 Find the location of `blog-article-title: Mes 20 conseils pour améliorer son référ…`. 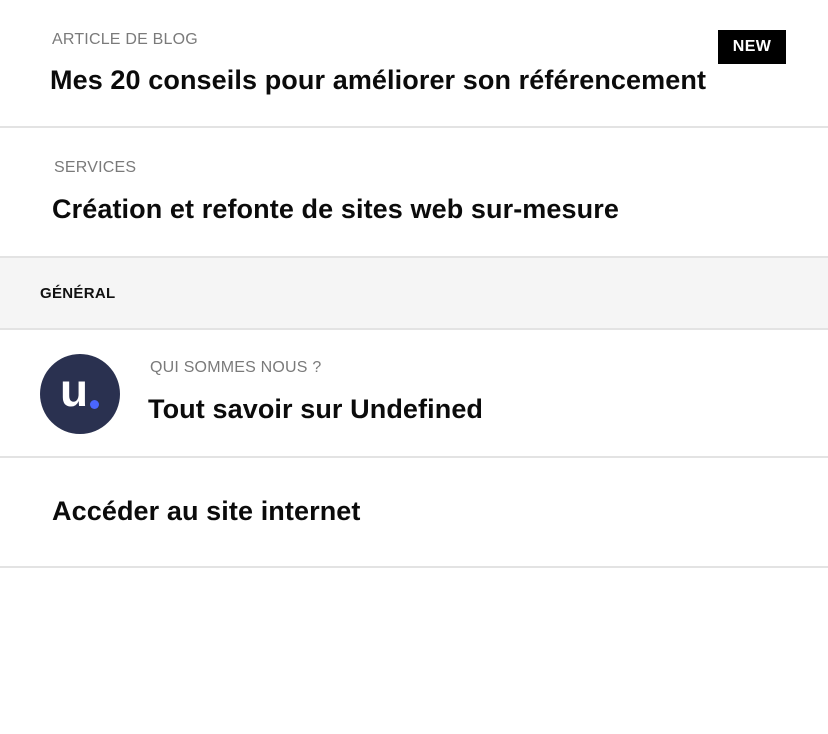

blog-article-title: Mes 20 conseils pour améliorer son référ… is located at coordinates (378, 80).